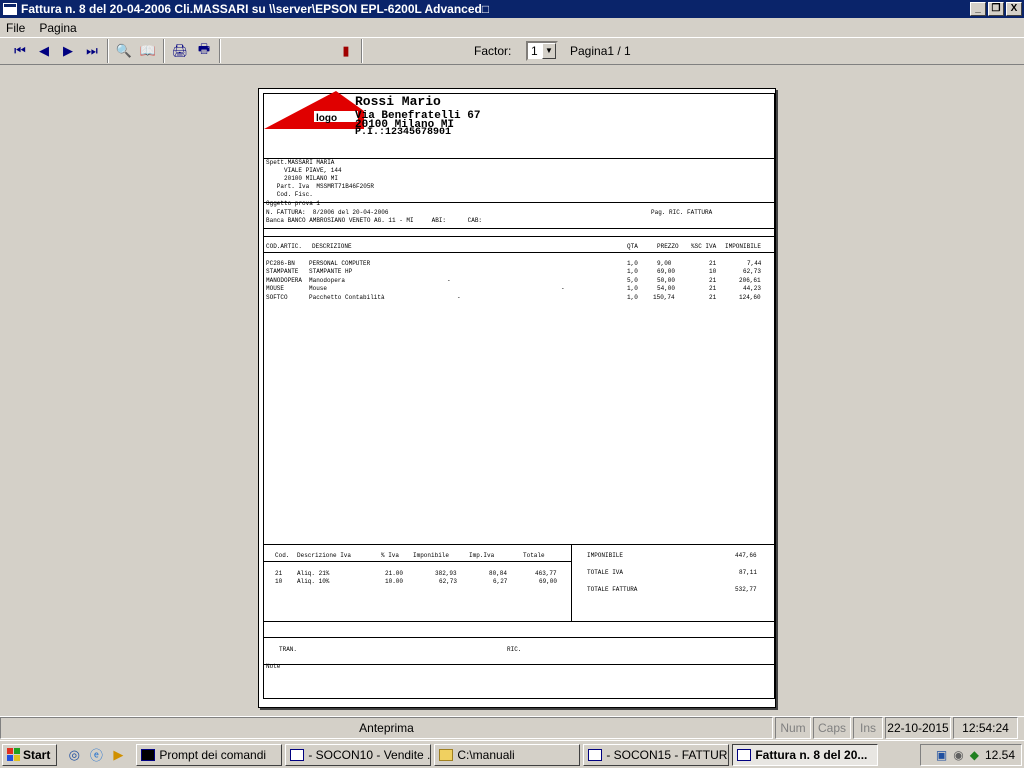  What do you see at coordinates (340, 263) in the screenshot?
I see `row-desc: PERSONAL COMPUTER` at bounding box center [340, 263].